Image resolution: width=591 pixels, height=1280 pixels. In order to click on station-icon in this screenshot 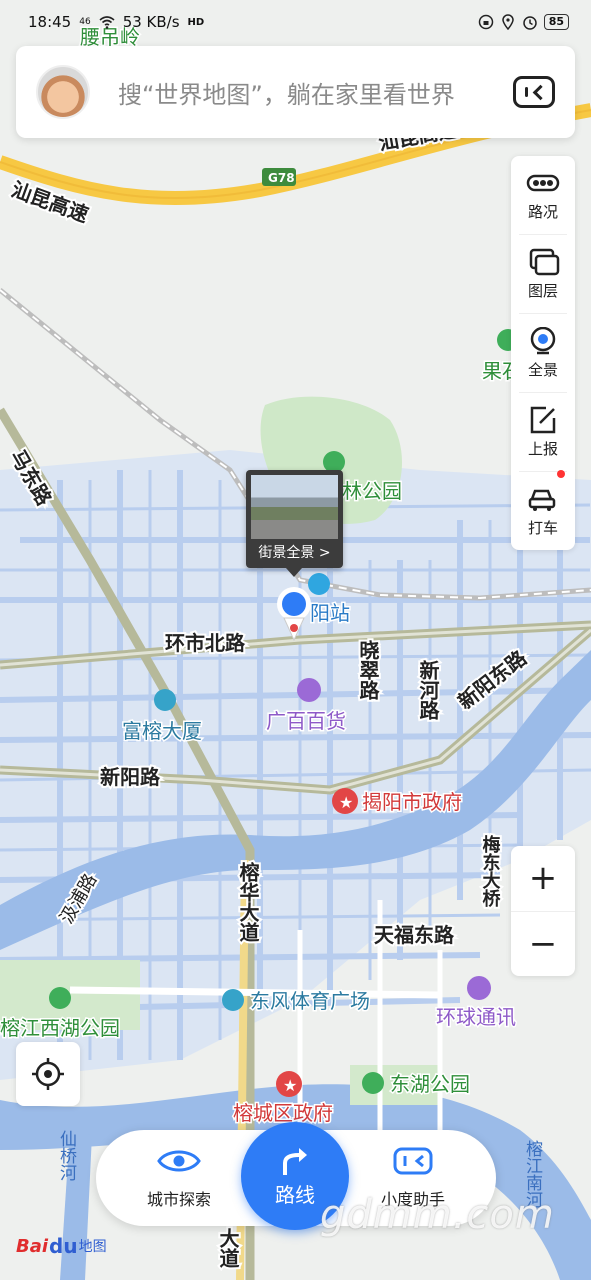, I will do `click(319, 584)`.